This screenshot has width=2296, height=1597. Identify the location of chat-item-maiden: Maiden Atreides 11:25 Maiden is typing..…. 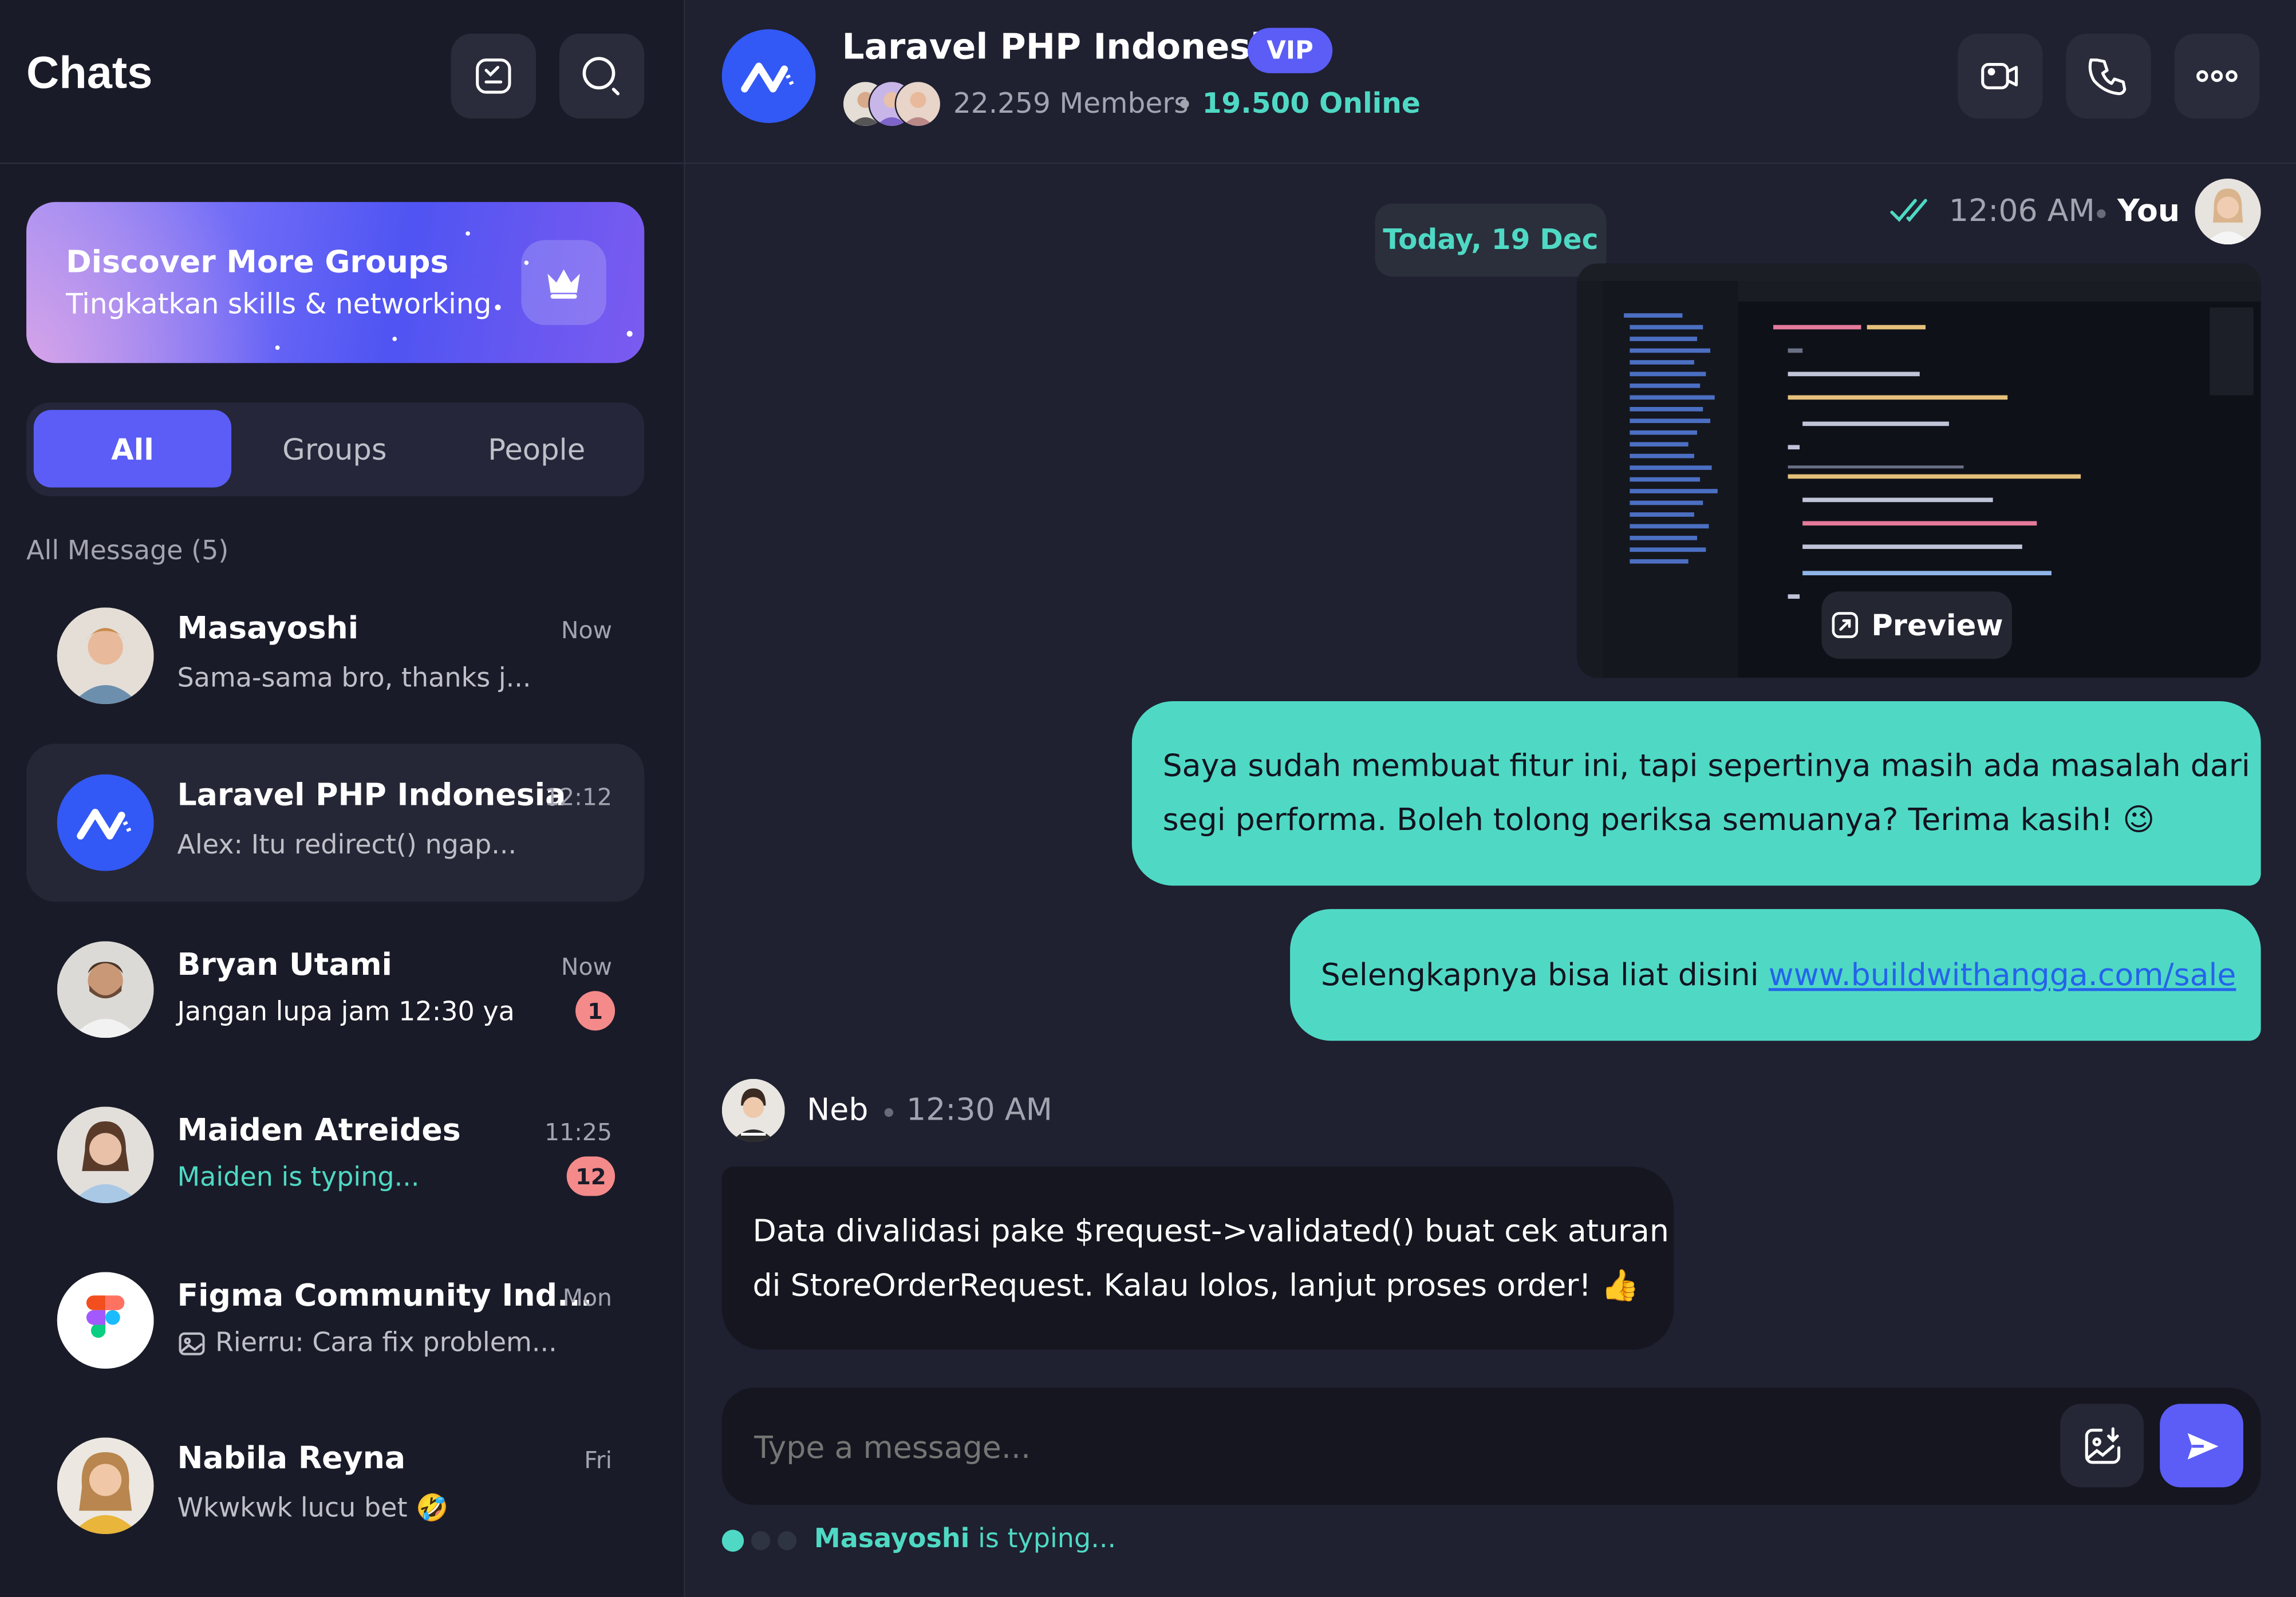
(335, 1155).